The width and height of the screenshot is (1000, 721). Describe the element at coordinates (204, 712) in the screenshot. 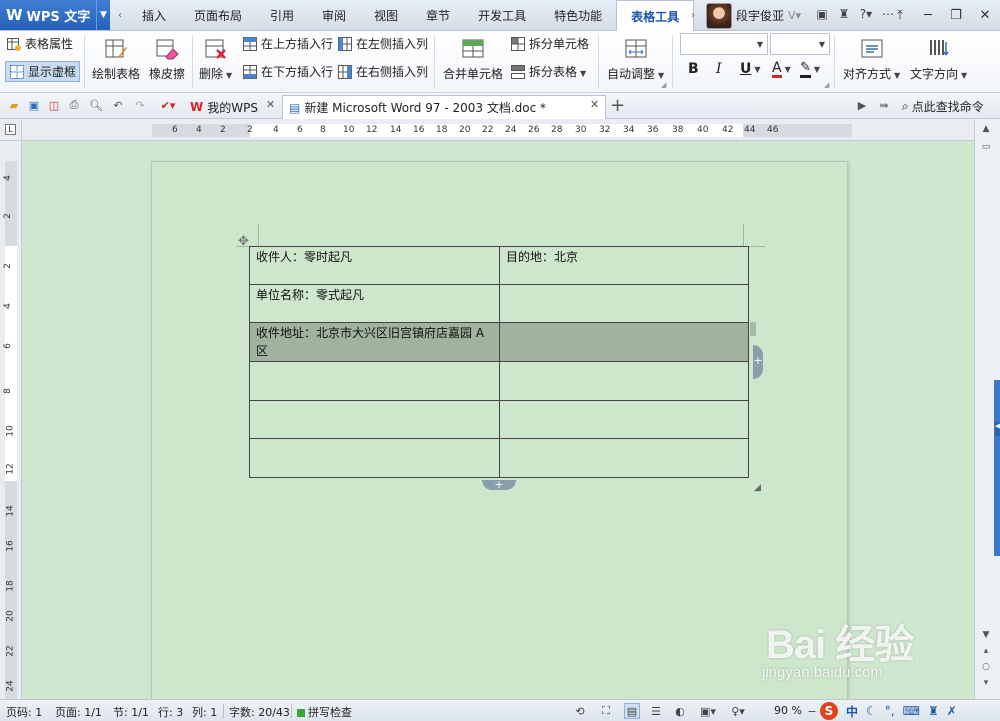

I see `status-col: 列: 1` at that location.